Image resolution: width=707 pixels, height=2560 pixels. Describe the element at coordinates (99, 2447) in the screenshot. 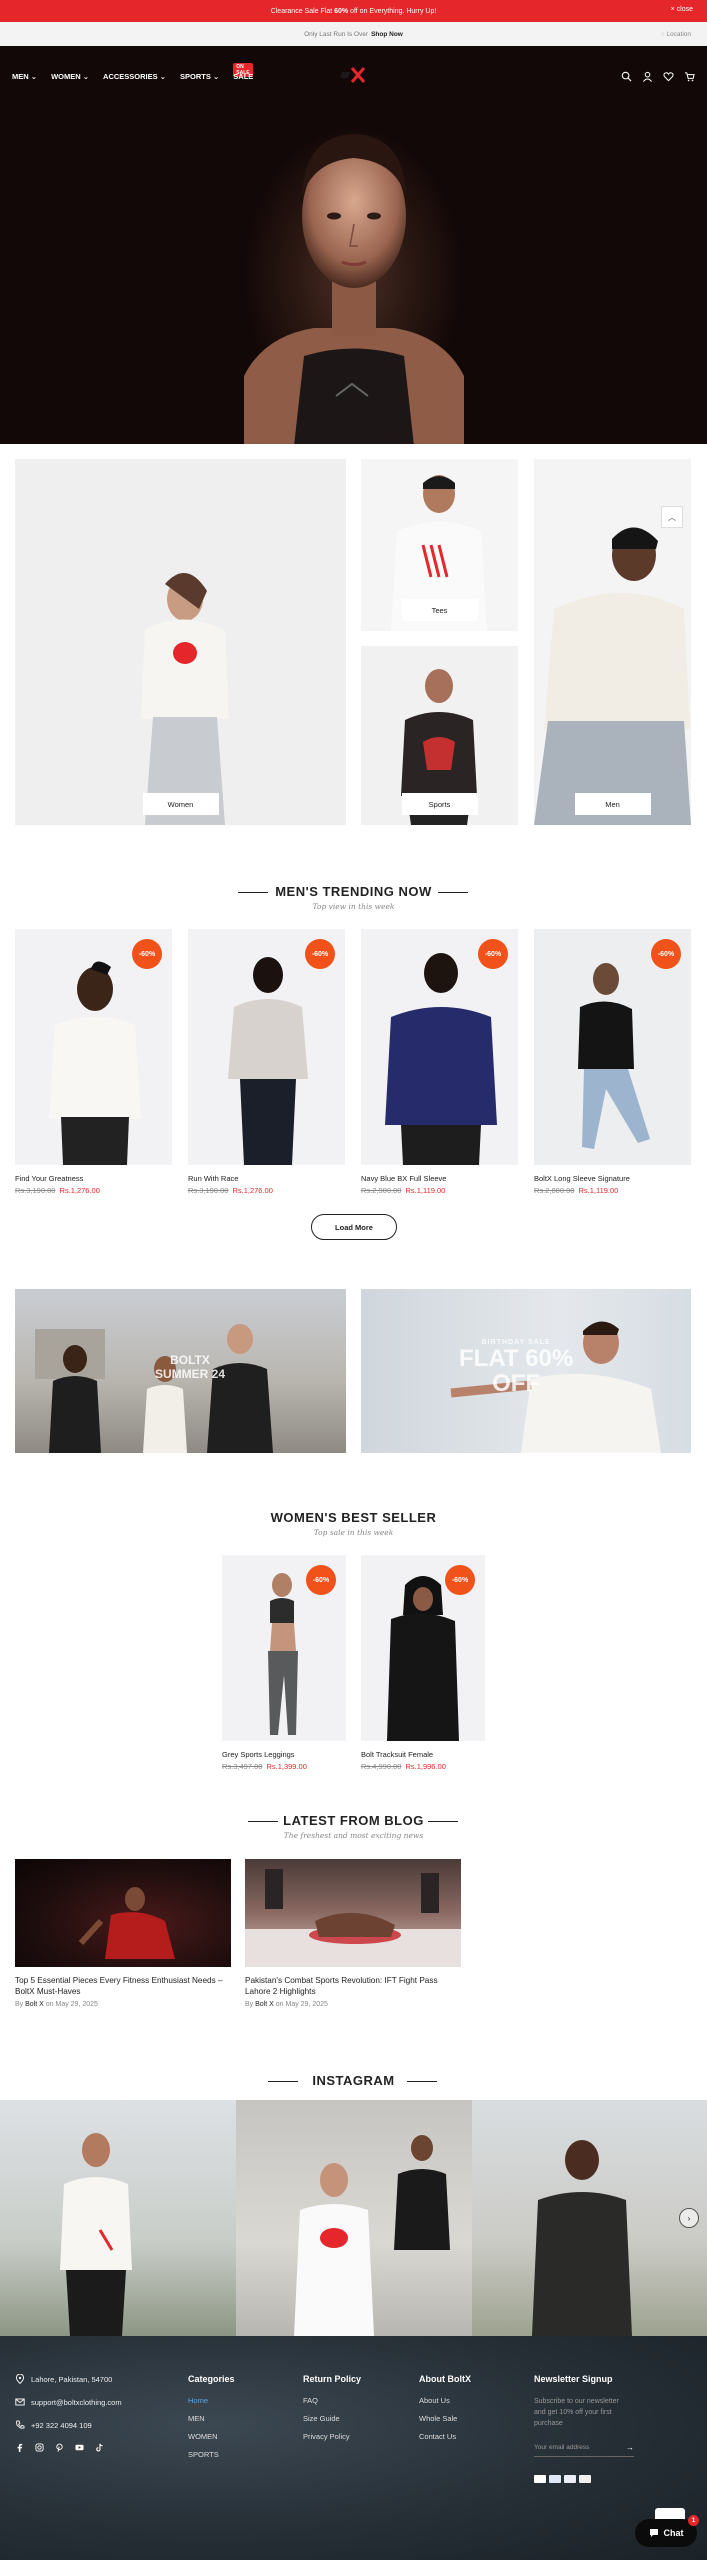

I see `tiktok-icon` at that location.